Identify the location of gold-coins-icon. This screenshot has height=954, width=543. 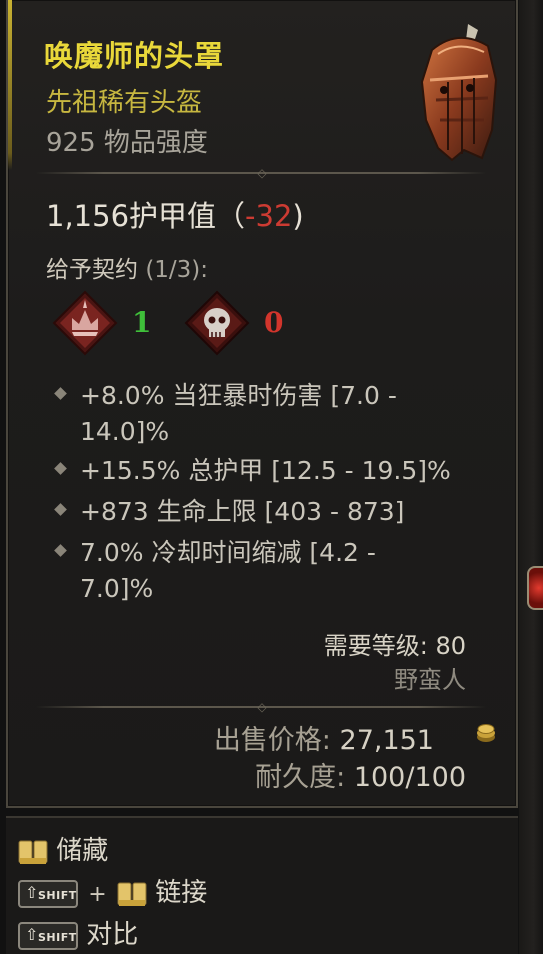
(486, 733).